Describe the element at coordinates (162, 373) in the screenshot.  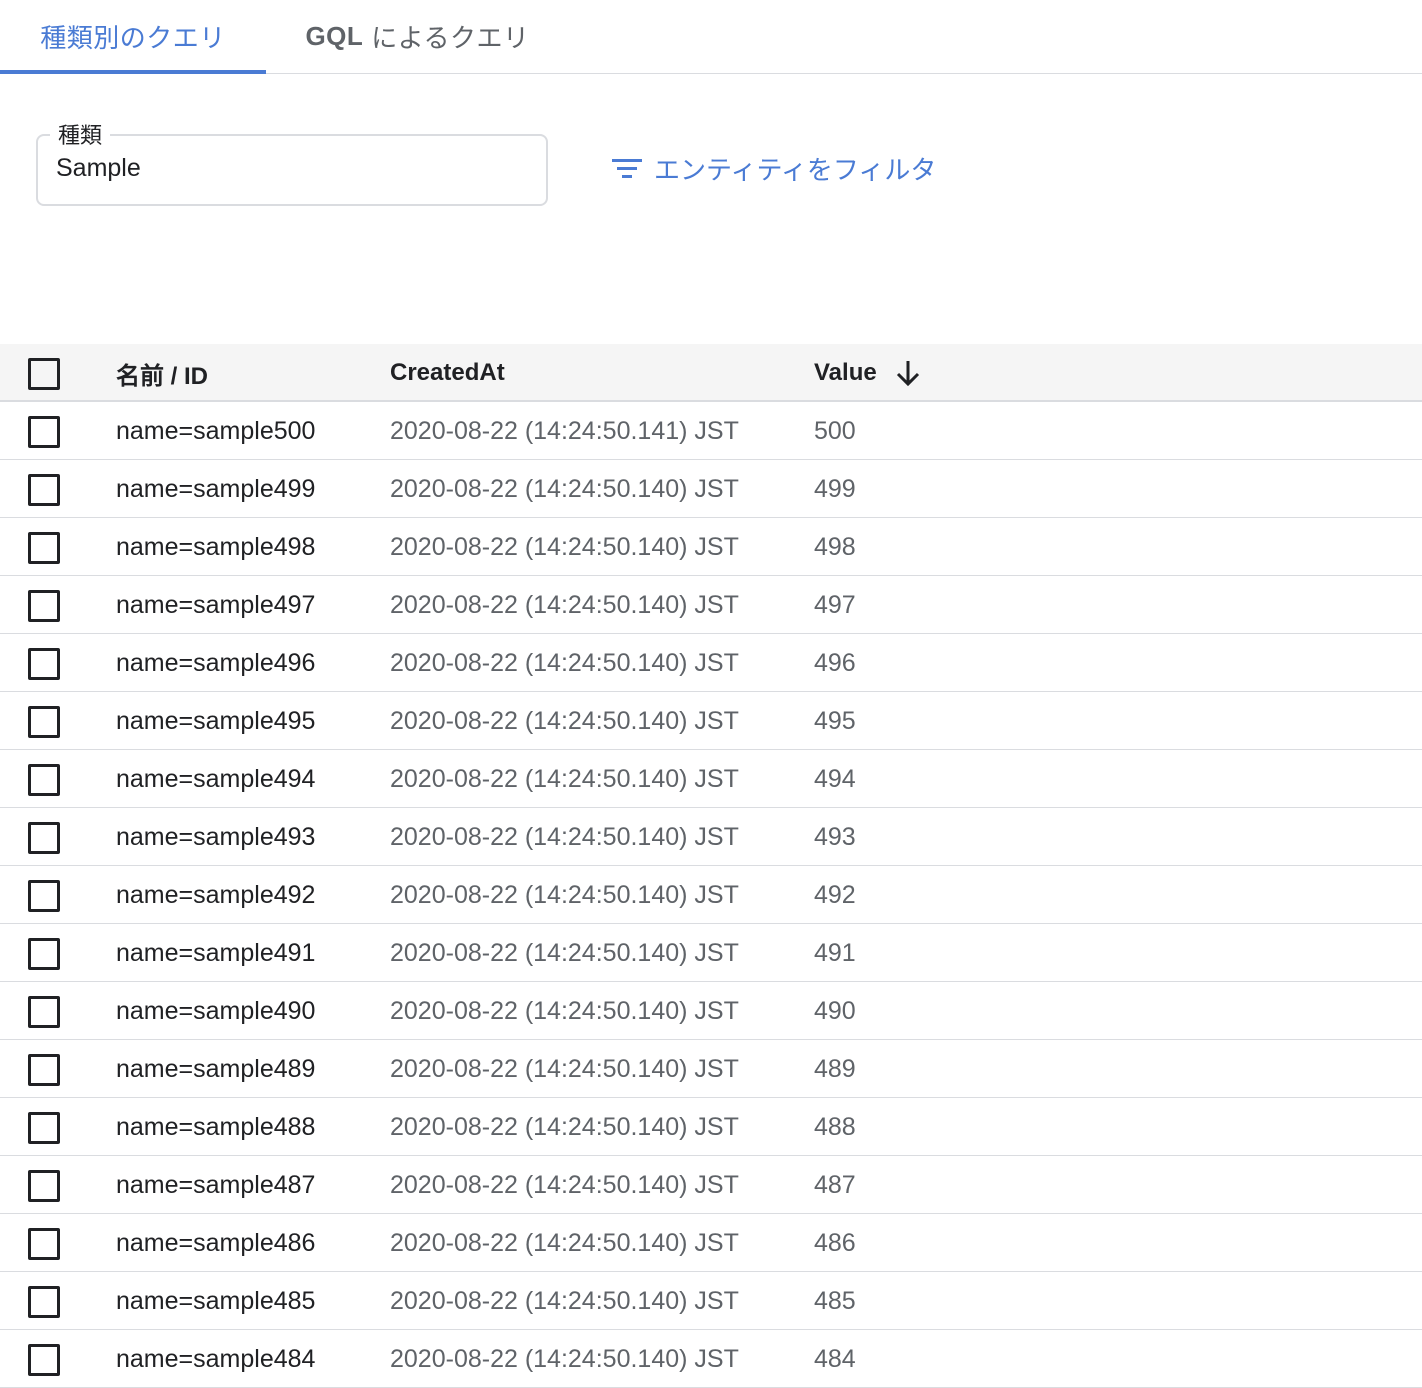
I see `column-header-name-id: 名前 / ID` at that location.